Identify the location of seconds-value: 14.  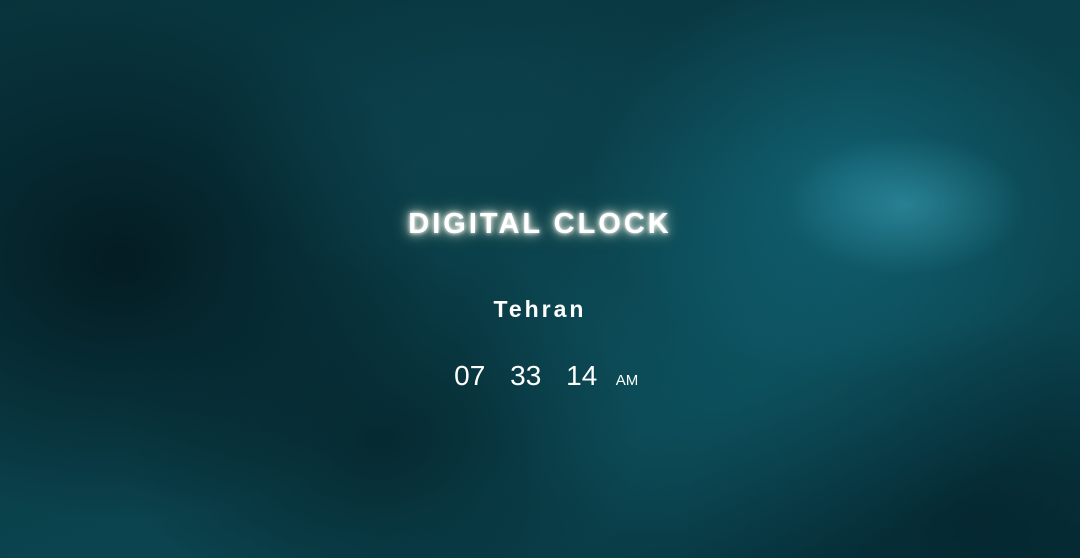
(582, 375).